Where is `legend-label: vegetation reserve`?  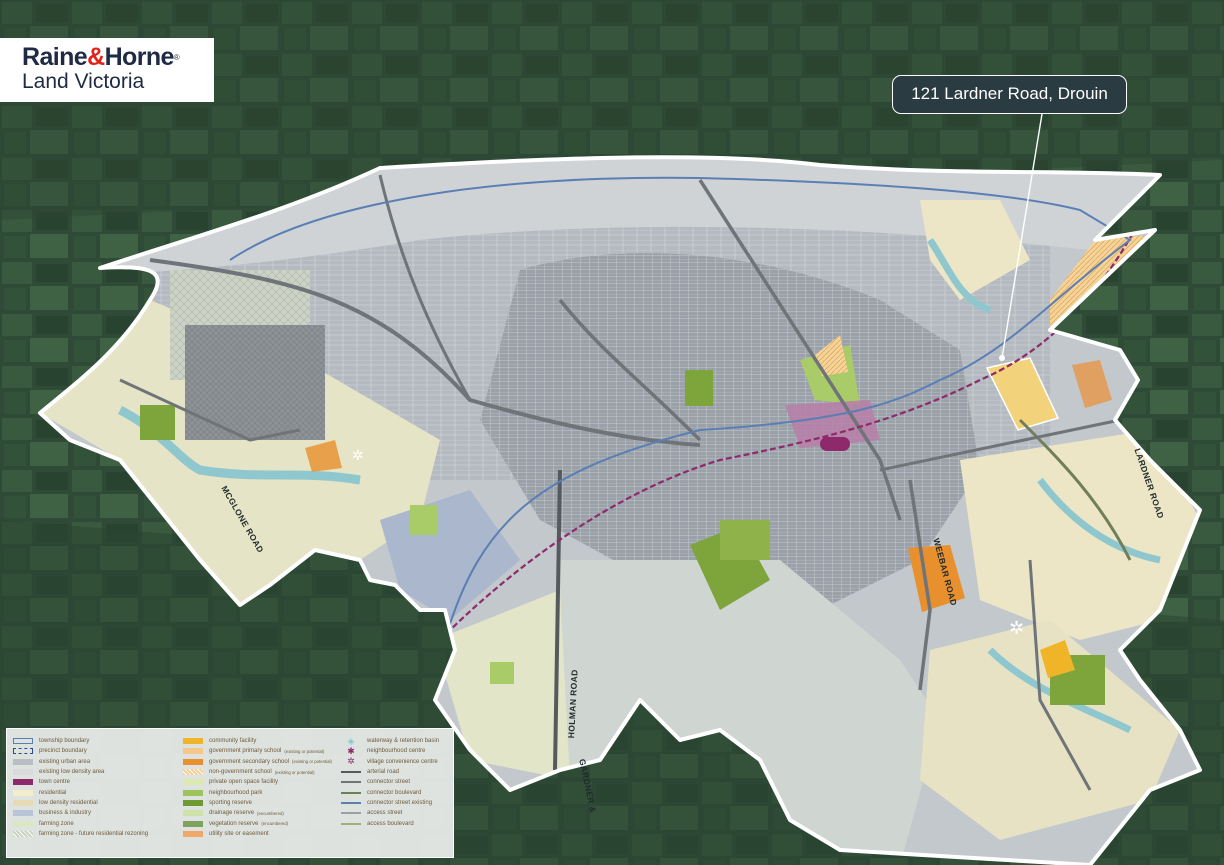
legend-label: vegetation reserve is located at coordinates (234, 823).